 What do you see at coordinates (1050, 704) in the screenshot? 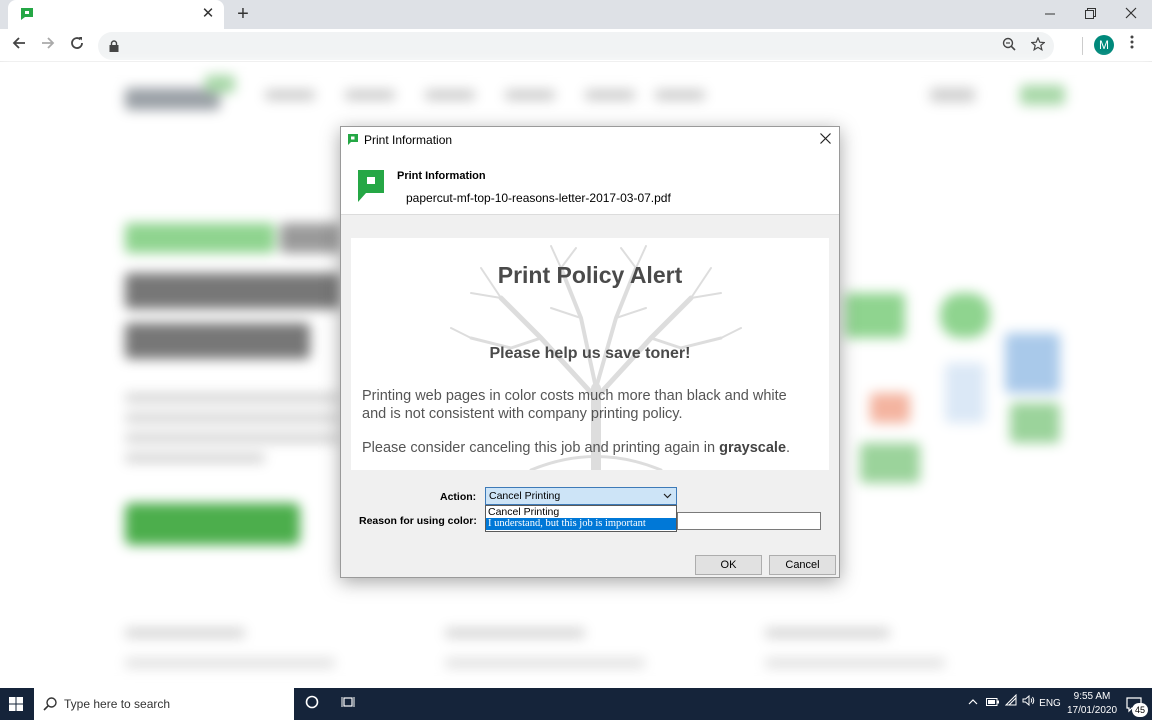
I see `language-indicator: ENG` at bounding box center [1050, 704].